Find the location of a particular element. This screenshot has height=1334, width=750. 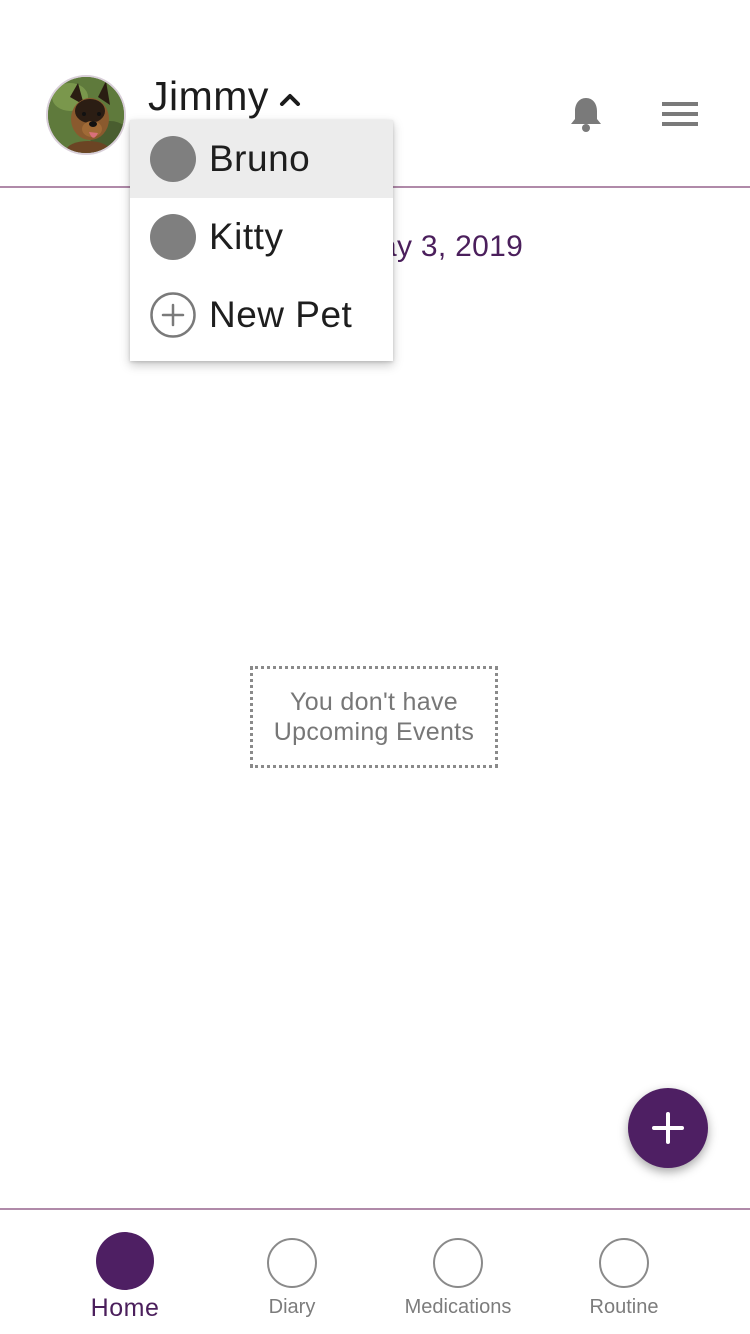

pet-avatar is located at coordinates (86, 115).